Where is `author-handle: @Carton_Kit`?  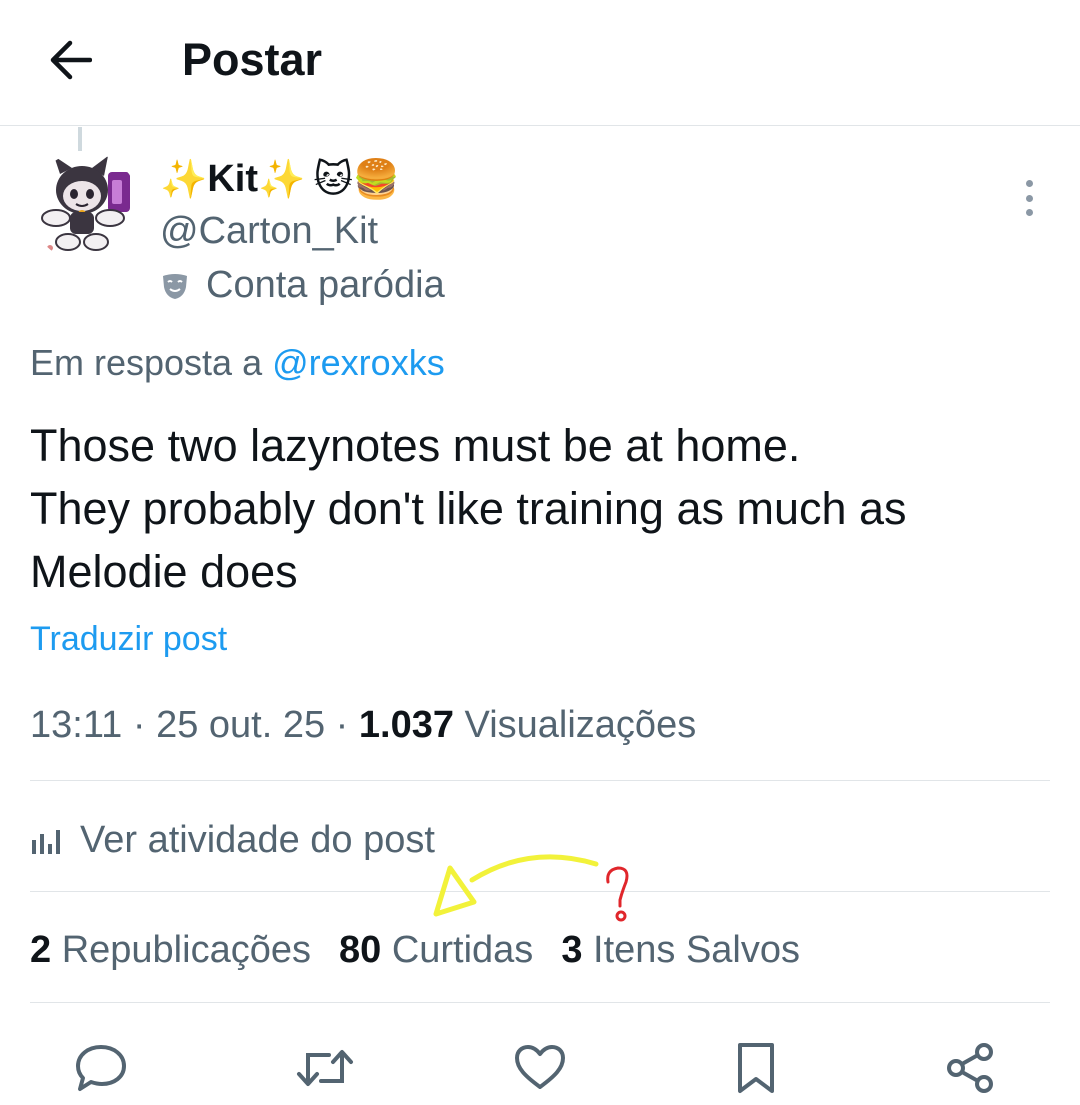
author-handle: @Carton_Kit is located at coordinates (269, 231).